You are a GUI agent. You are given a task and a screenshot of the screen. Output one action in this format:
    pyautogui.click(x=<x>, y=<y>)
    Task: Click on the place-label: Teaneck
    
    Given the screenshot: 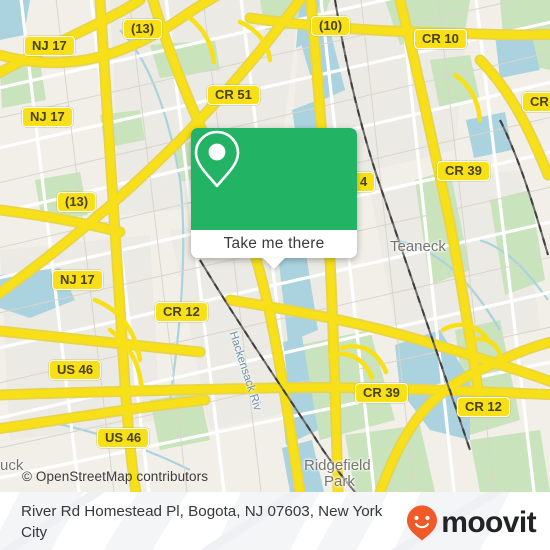 What is the action you would take?
    pyautogui.click(x=418, y=246)
    